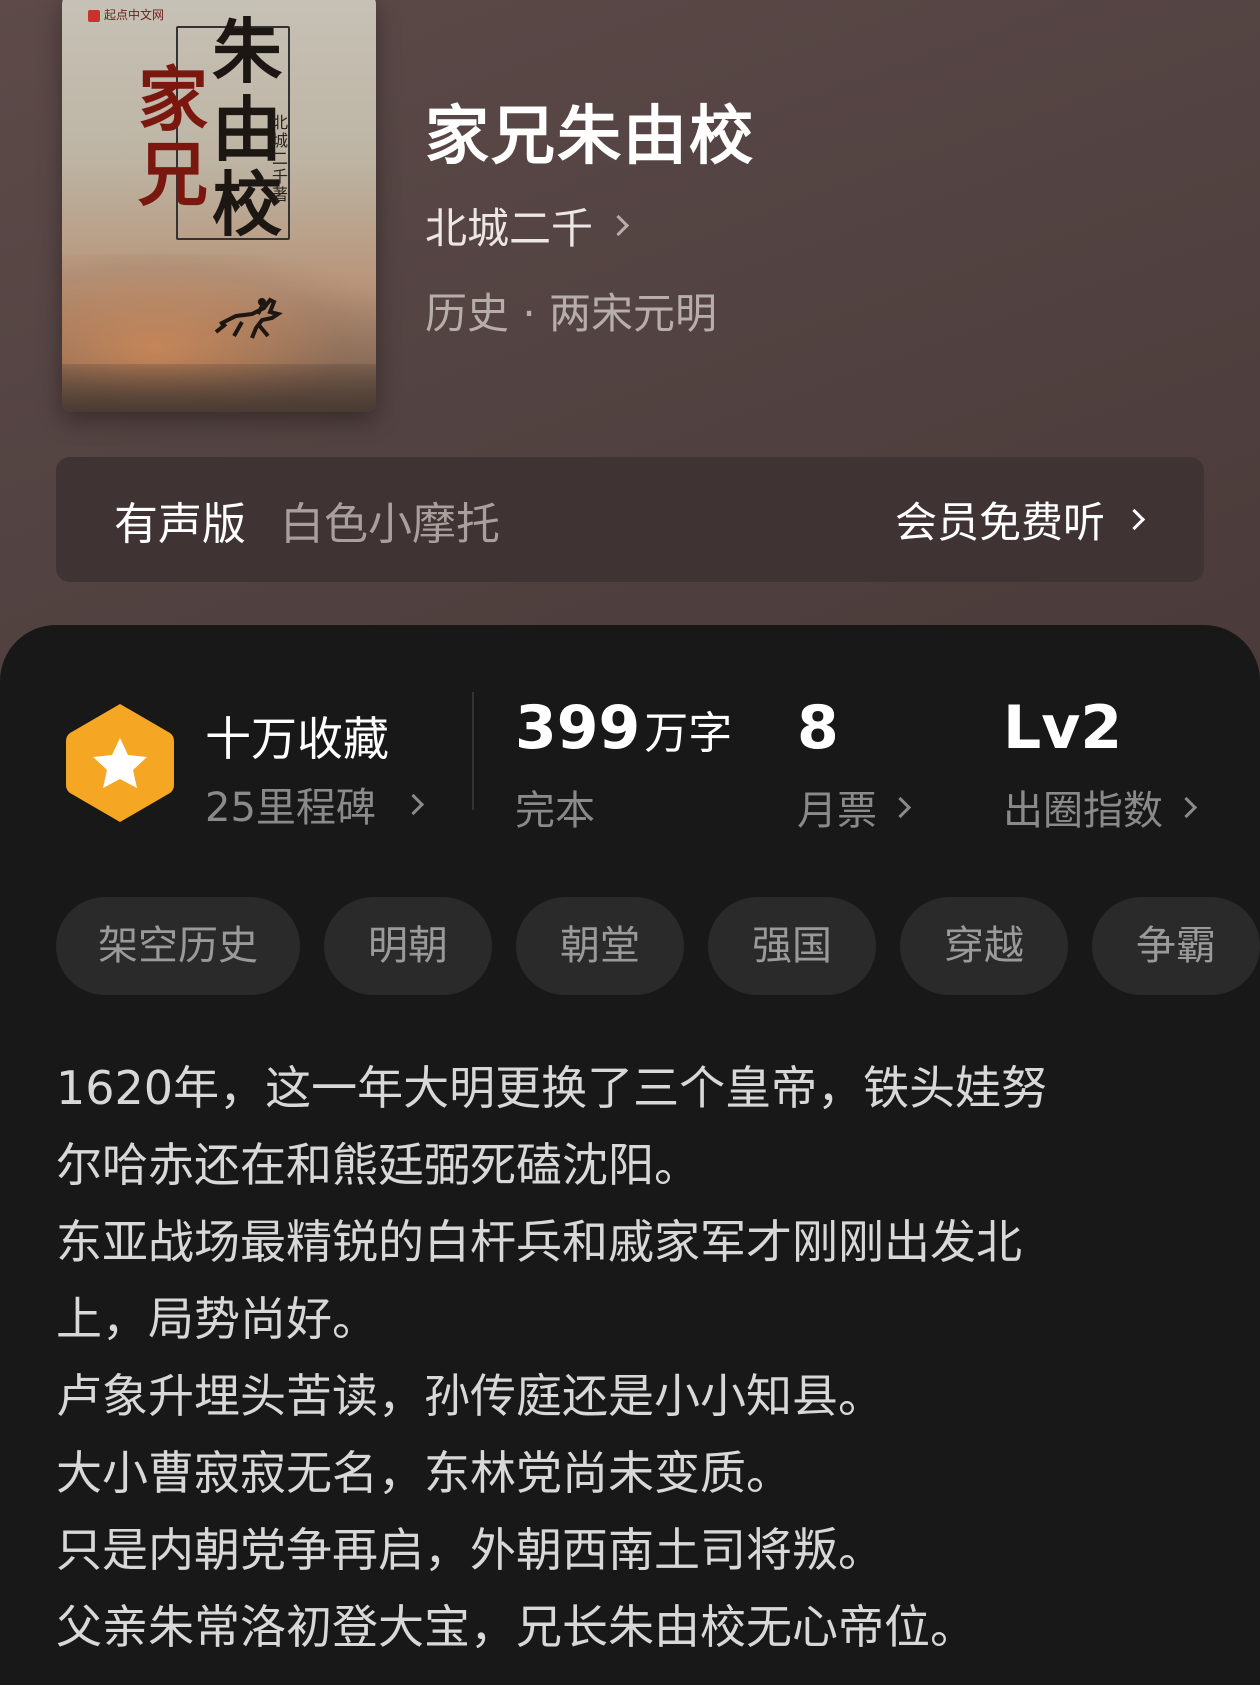  I want to click on breakout-index-label: 出圈指数, so click(1083, 811).